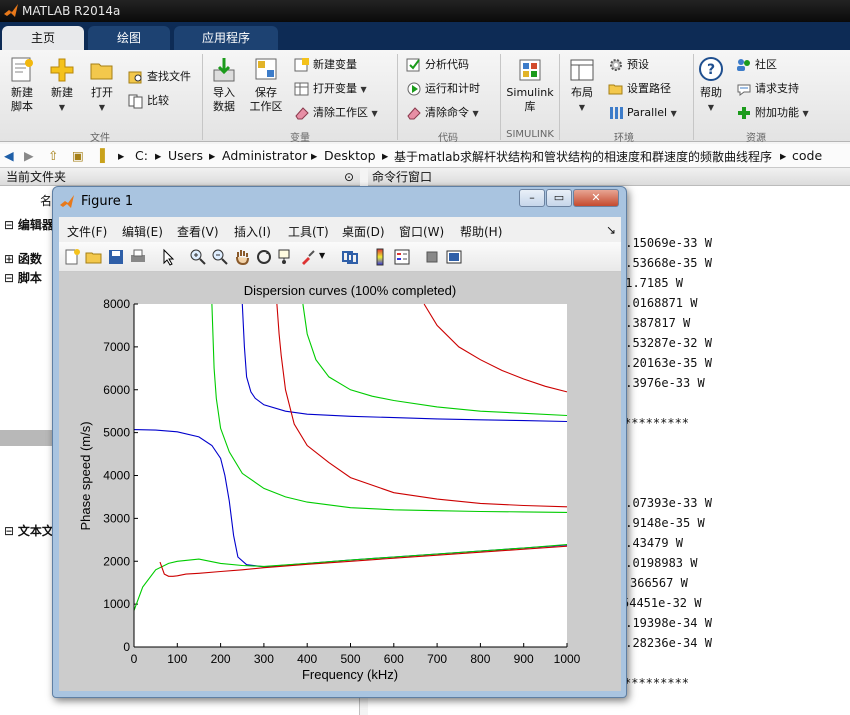  Describe the element at coordinates (336, 113) in the screenshot. I see `clear-workspace-button: 清除工作区 ▼` at that location.